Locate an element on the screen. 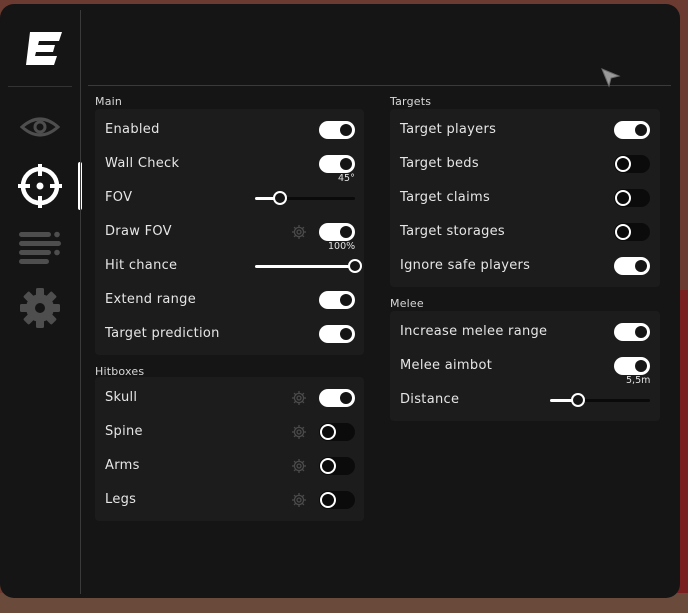 The height and width of the screenshot is (613, 688). setting-label: Legs is located at coordinates (121, 499).